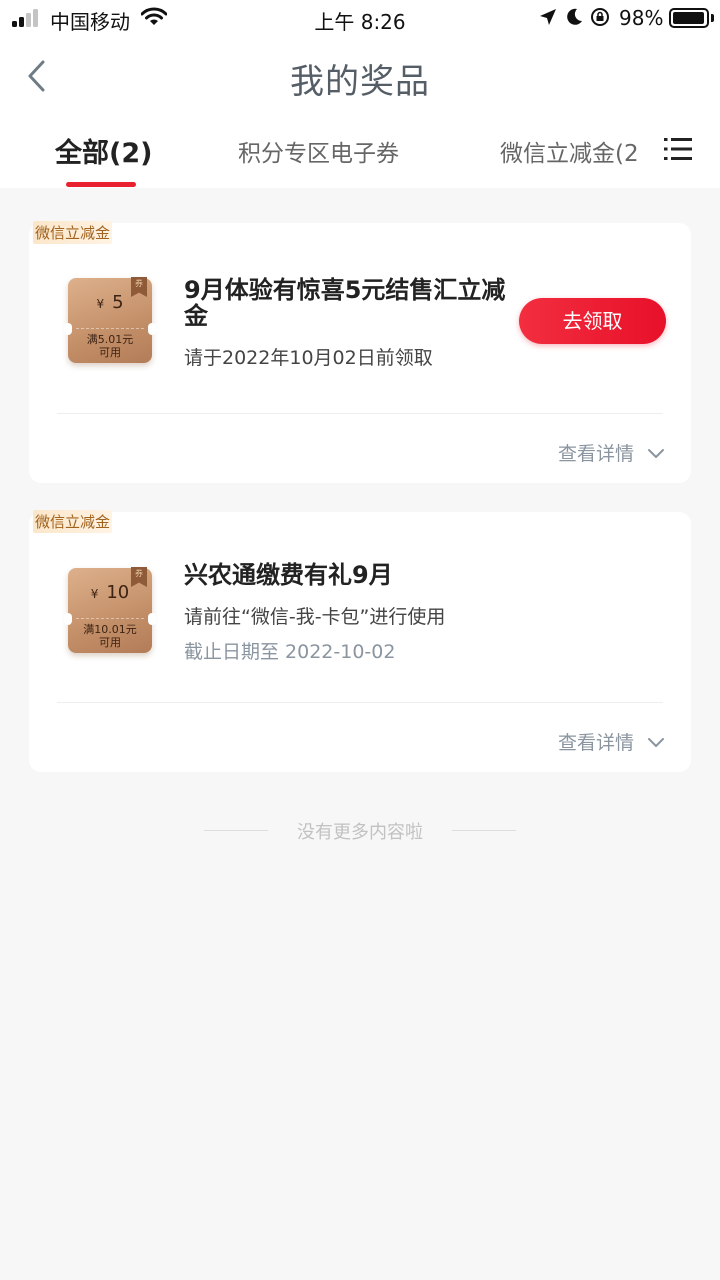 This screenshot has width=720, height=1280. I want to click on battery-percent: 98%, so click(641, 18).